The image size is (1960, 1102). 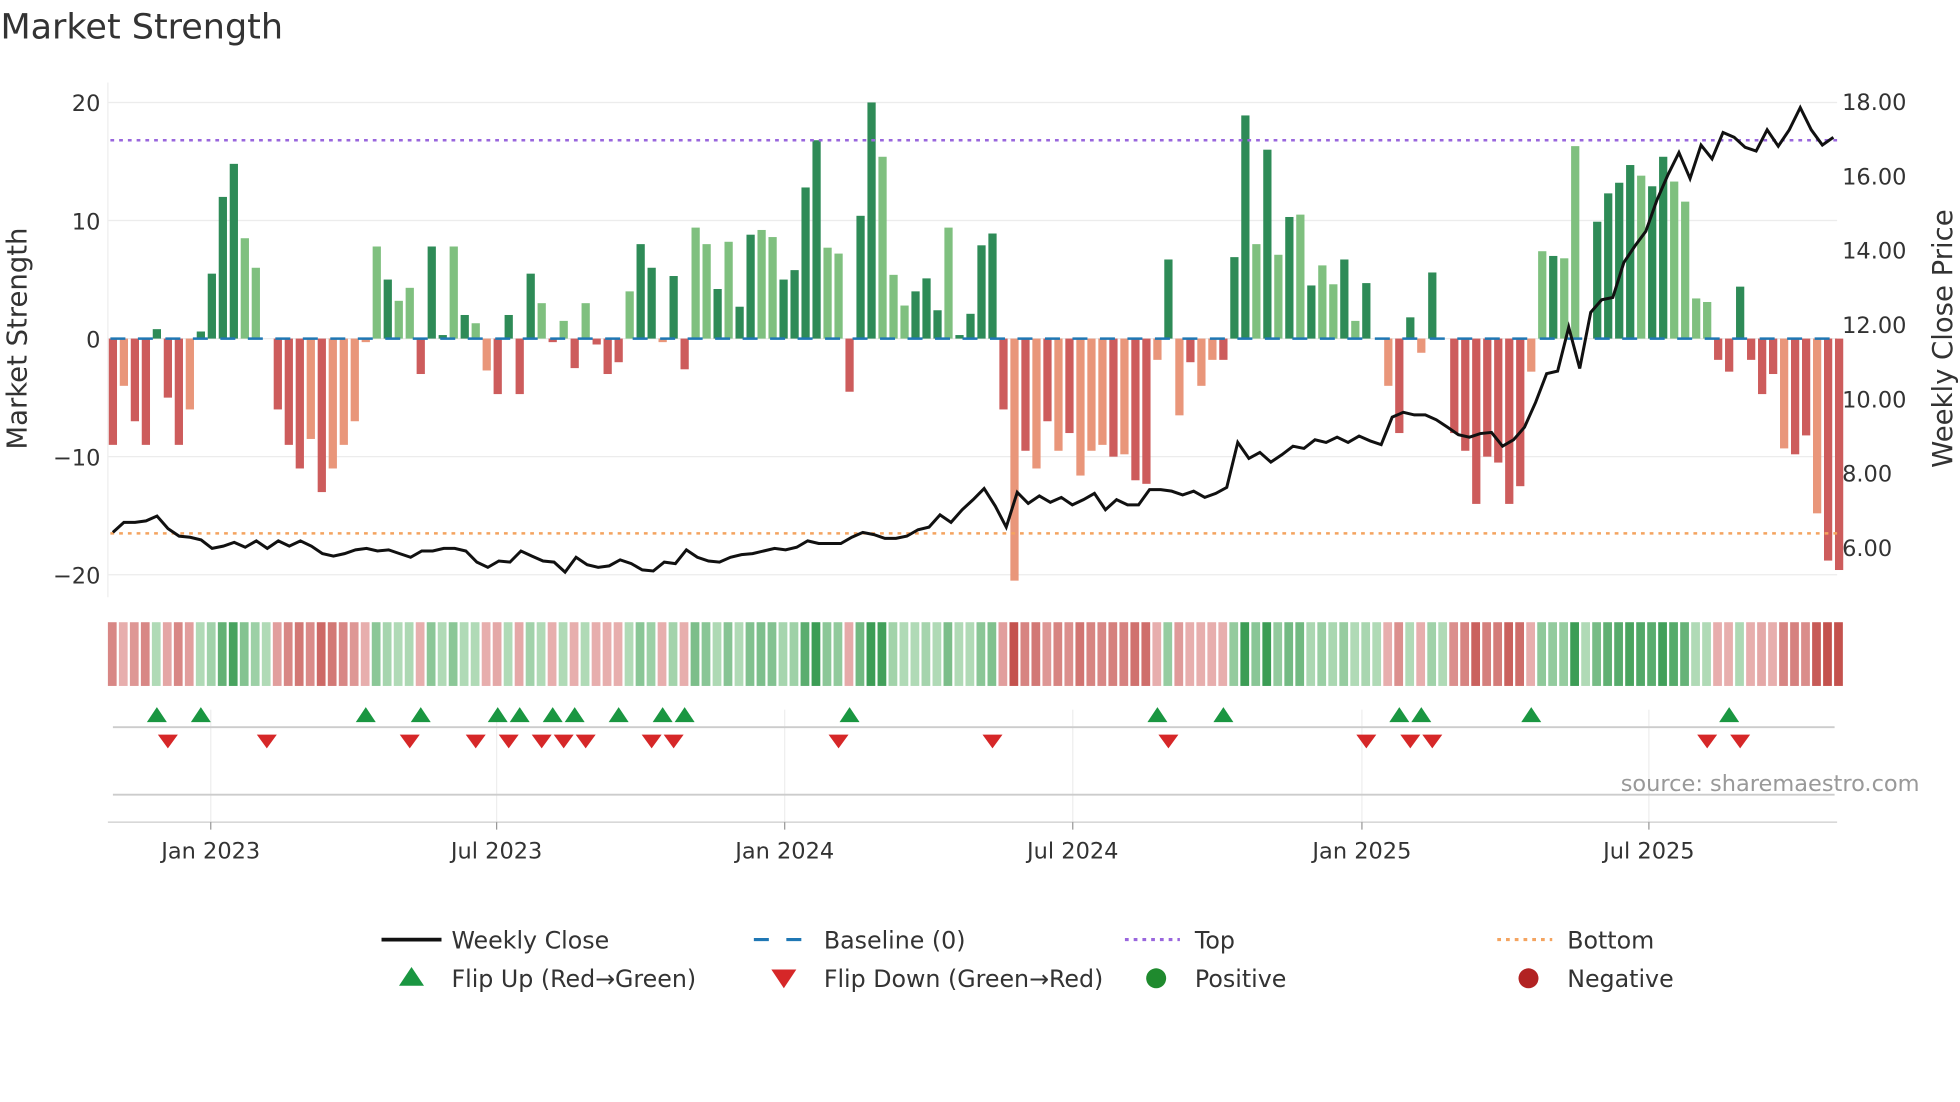 I want to click on y-tick-label: −20, so click(x=76, y=576).